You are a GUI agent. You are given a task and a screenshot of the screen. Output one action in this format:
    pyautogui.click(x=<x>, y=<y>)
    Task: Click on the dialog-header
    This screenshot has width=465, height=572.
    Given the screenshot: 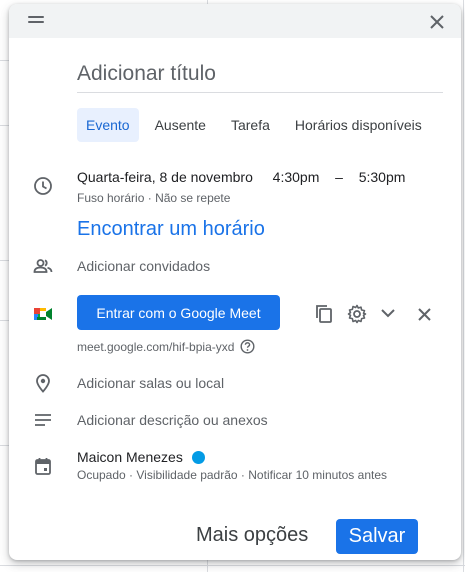 What is the action you would take?
    pyautogui.click(x=235, y=21)
    